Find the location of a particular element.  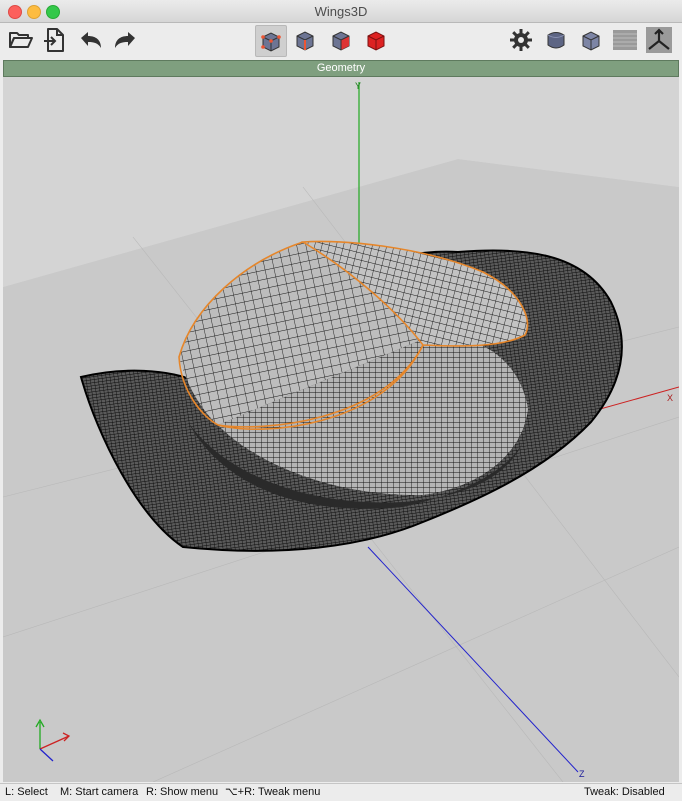

window-title: Wings3D is located at coordinates (341, 11).